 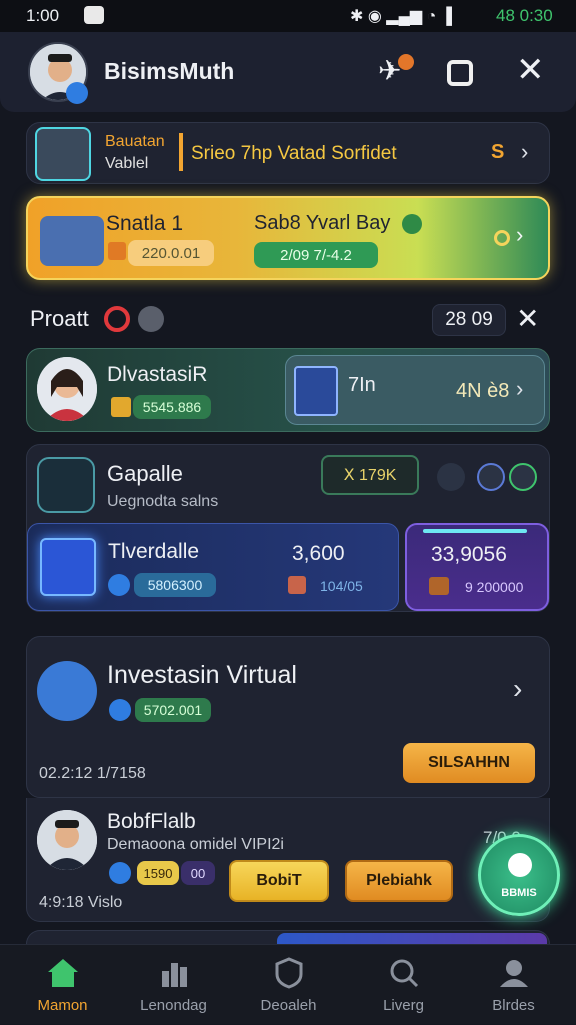 What do you see at coordinates (502, 238) in the screenshot?
I see `coin-icon` at bounding box center [502, 238].